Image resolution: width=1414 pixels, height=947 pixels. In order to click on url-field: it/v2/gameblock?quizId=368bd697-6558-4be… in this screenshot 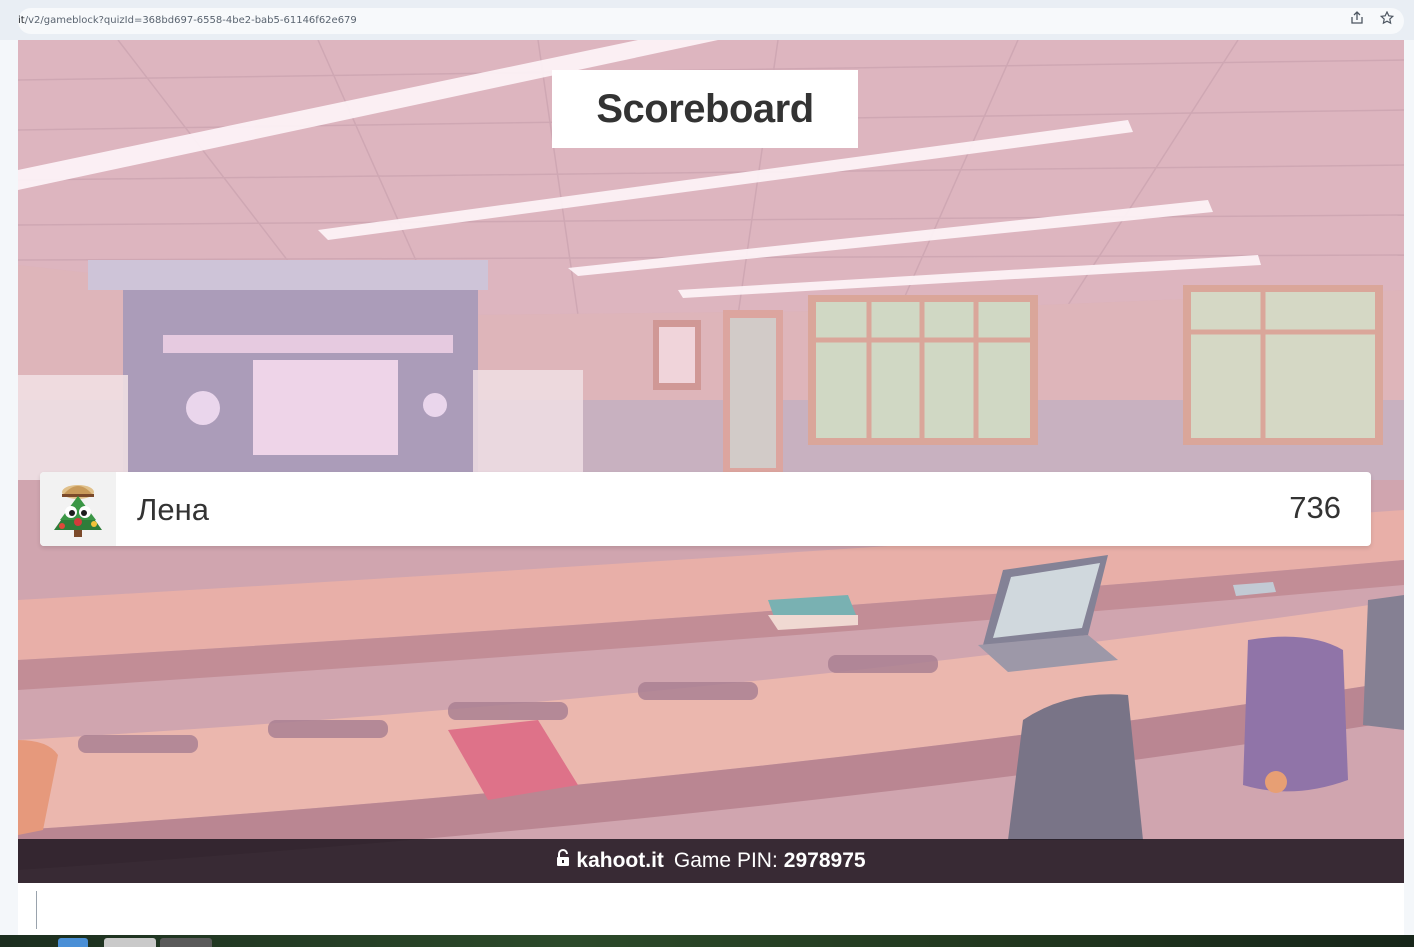, I will do `click(711, 21)`.